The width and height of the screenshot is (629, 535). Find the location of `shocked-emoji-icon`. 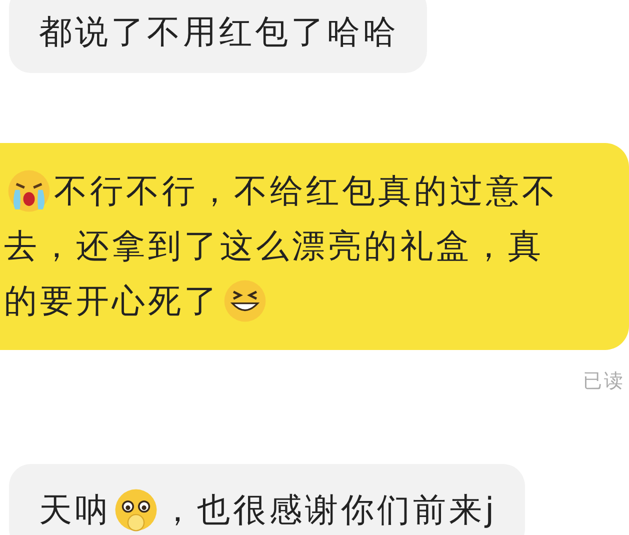

shocked-emoji-icon is located at coordinates (136, 509).